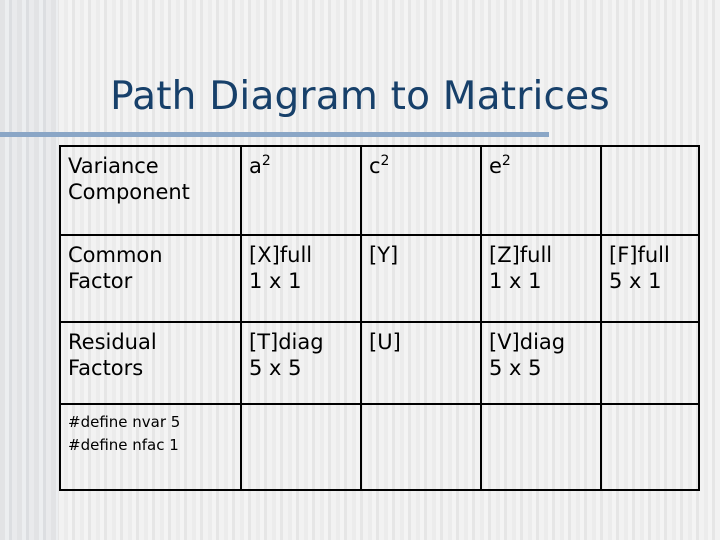 Image resolution: width=720 pixels, height=540 pixels. Describe the element at coordinates (150, 278) in the screenshot. I see `row-label-common-factor: Common Factor` at that location.